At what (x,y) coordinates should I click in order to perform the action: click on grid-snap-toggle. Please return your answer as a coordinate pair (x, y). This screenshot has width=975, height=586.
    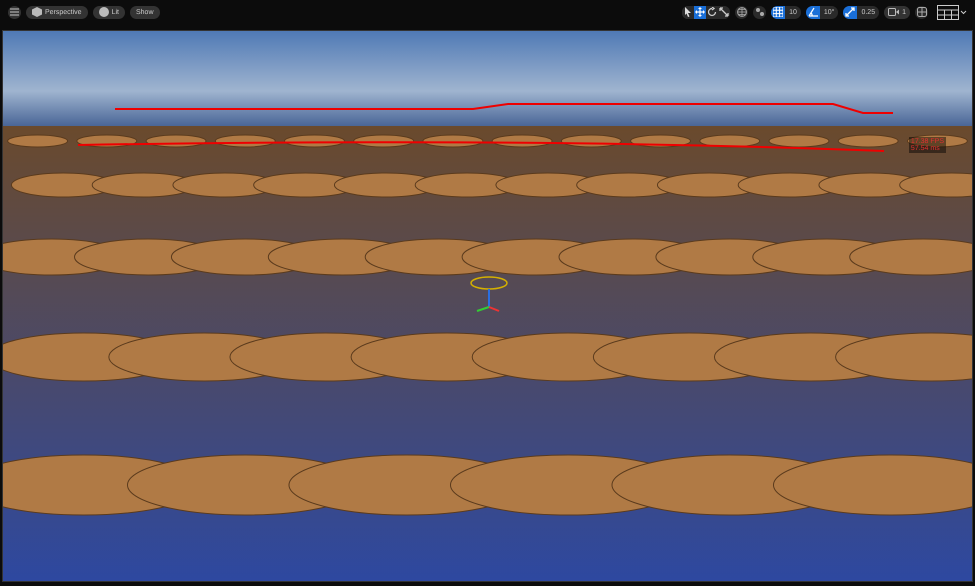
    Looking at the image, I should click on (778, 12).